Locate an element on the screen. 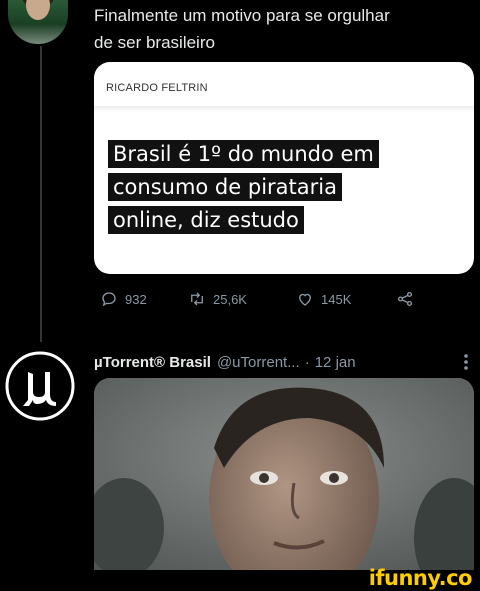  tweet-date: 12 jan is located at coordinates (335, 362).